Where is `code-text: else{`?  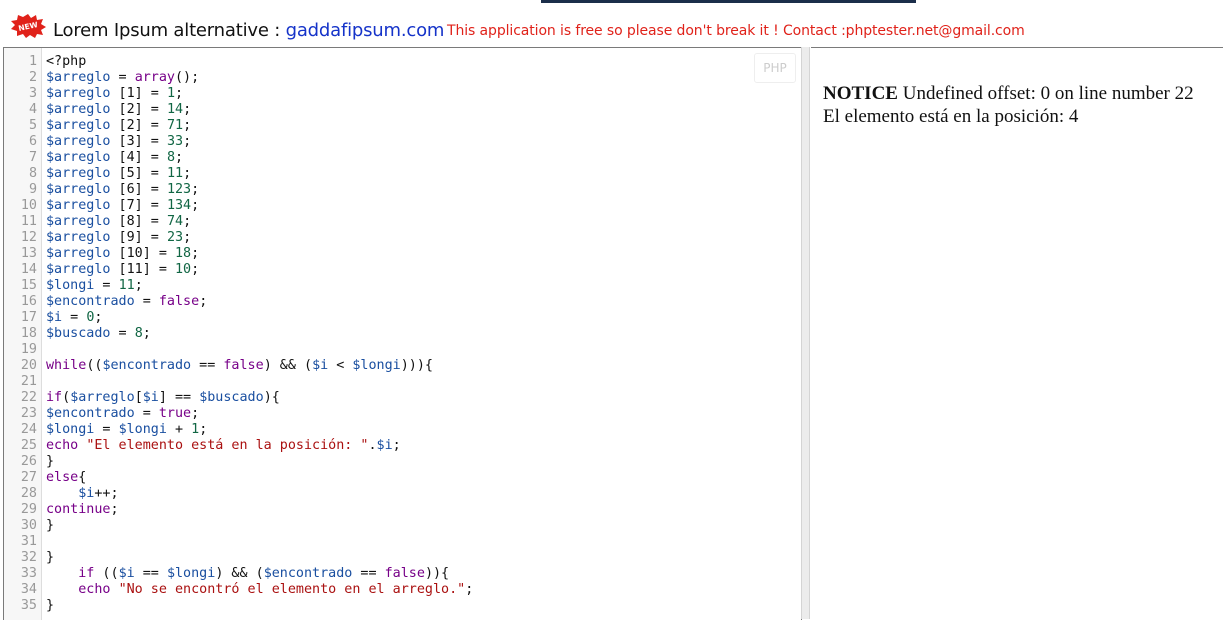 code-text: else{ is located at coordinates (66, 478).